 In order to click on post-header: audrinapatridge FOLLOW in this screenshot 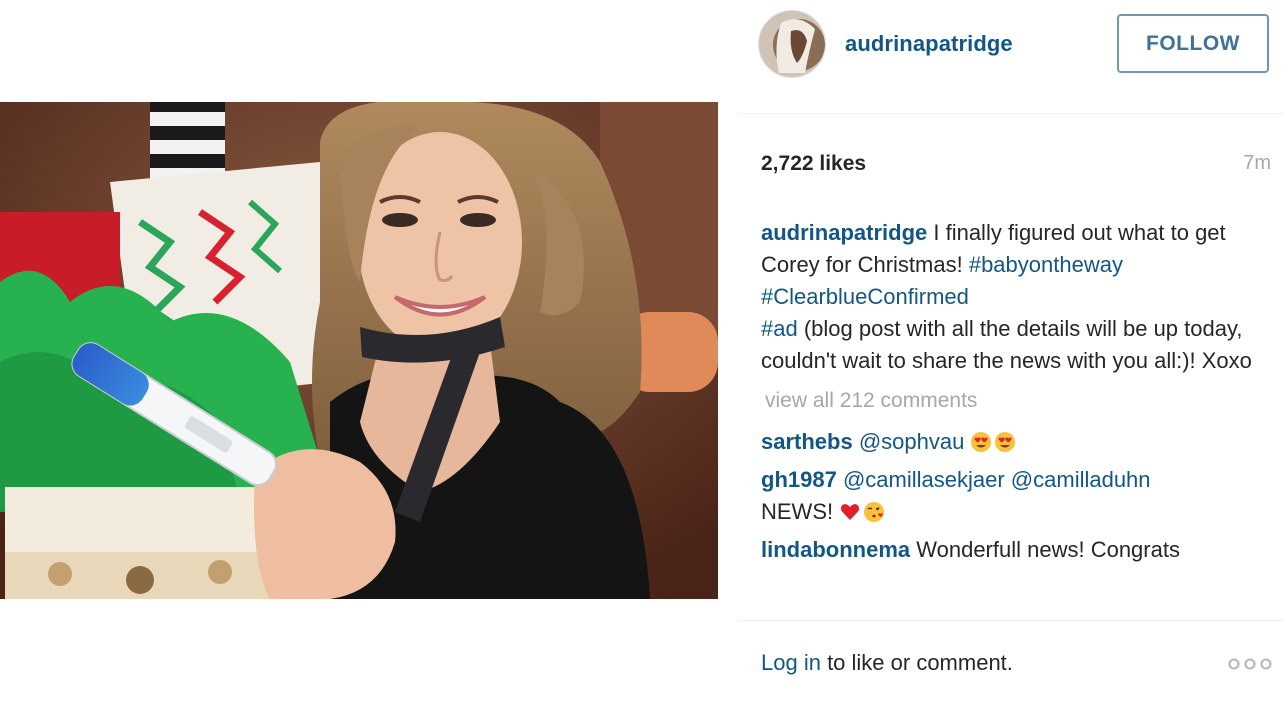, I will do `click(1011, 43)`.